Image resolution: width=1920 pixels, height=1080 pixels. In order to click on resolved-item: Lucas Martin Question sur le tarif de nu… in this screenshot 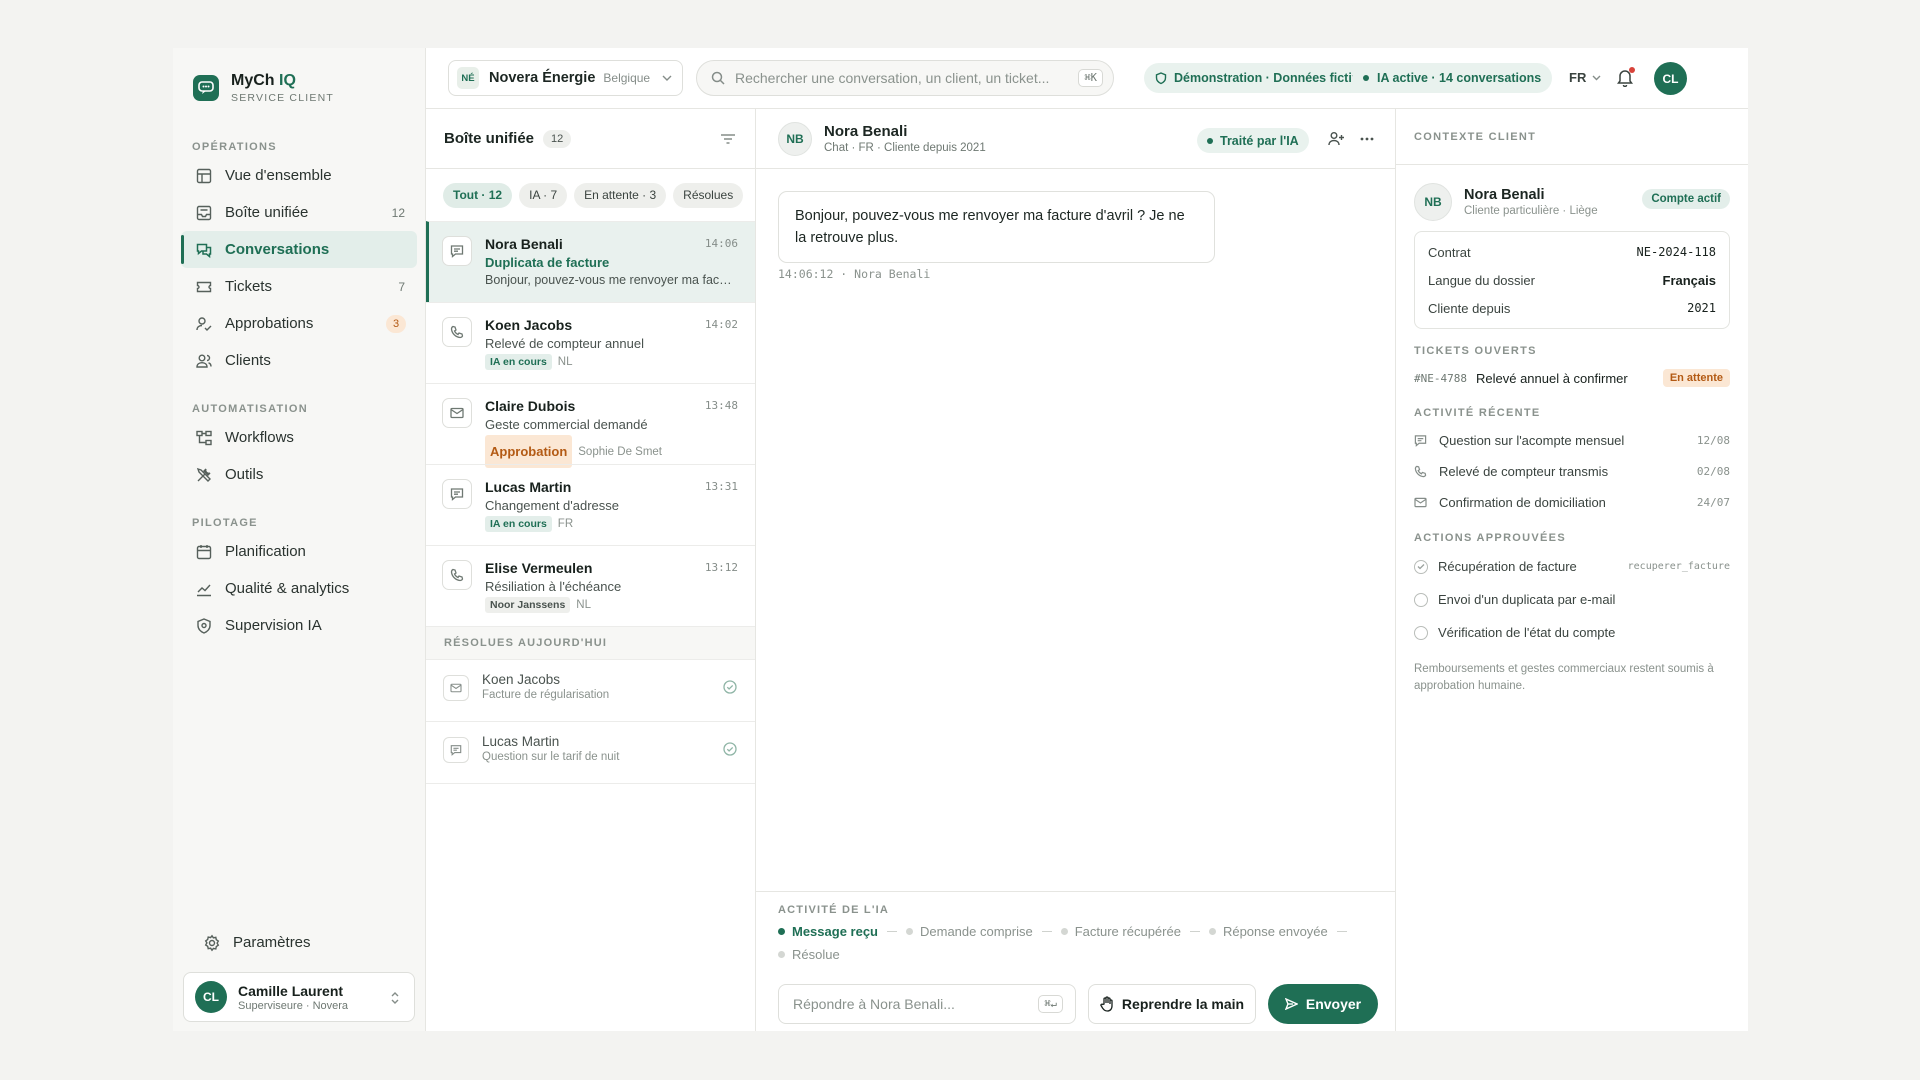, I will do `click(590, 753)`.